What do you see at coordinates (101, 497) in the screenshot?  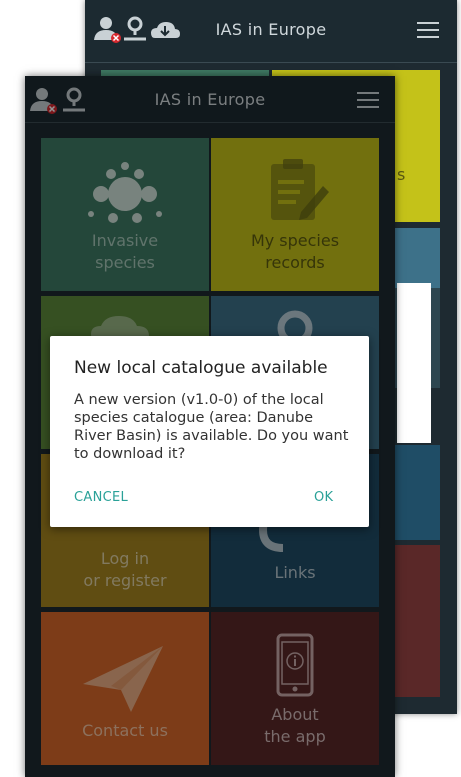 I see `cancel-button: CANCEL` at bounding box center [101, 497].